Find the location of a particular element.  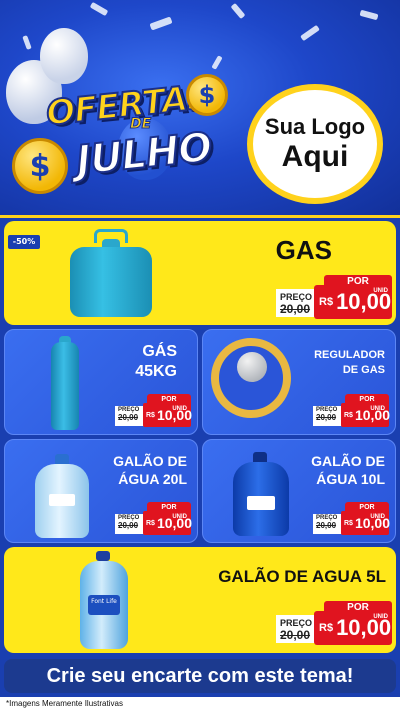

regulator-icon is located at coordinates (252, 367).